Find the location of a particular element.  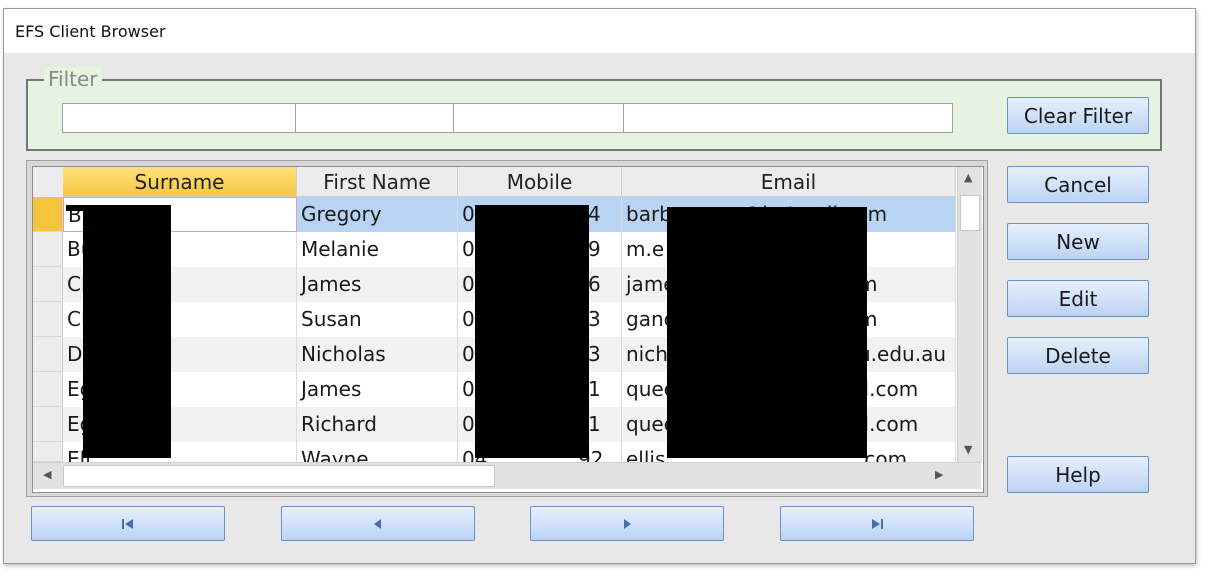

filter-first-name-input is located at coordinates (374, 118).